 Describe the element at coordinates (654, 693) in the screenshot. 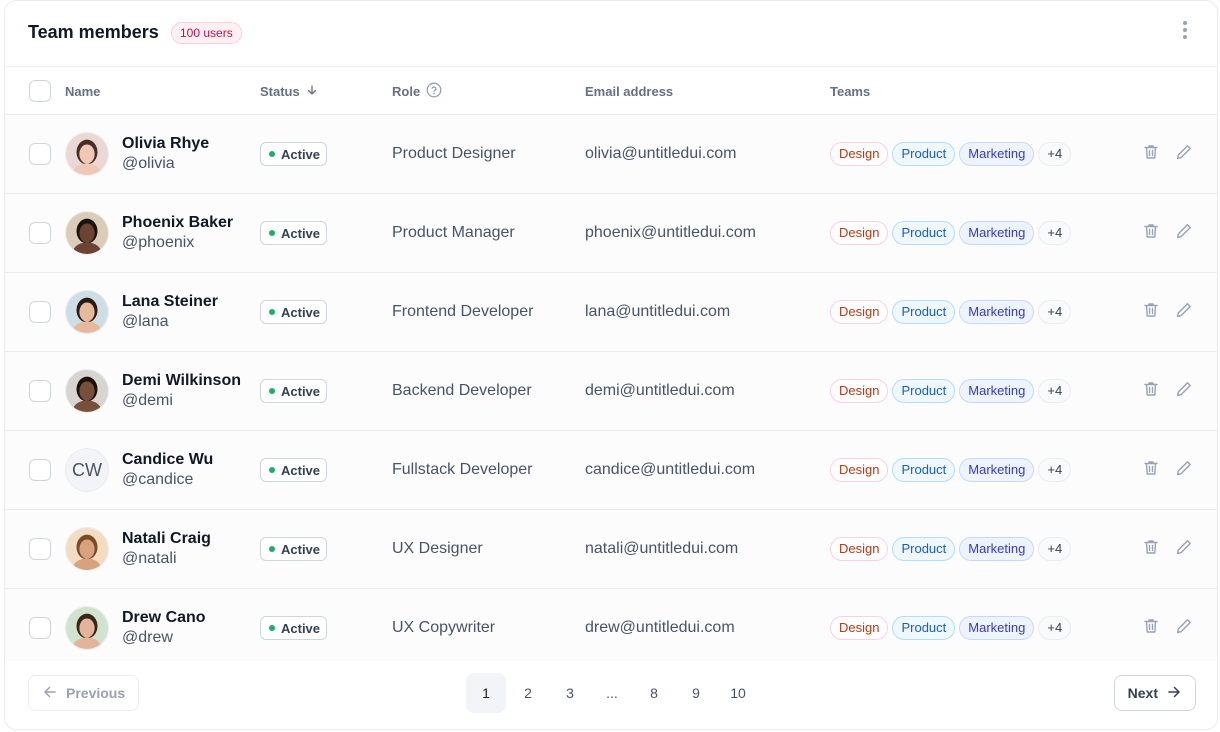

I see `page-number: 8` at that location.